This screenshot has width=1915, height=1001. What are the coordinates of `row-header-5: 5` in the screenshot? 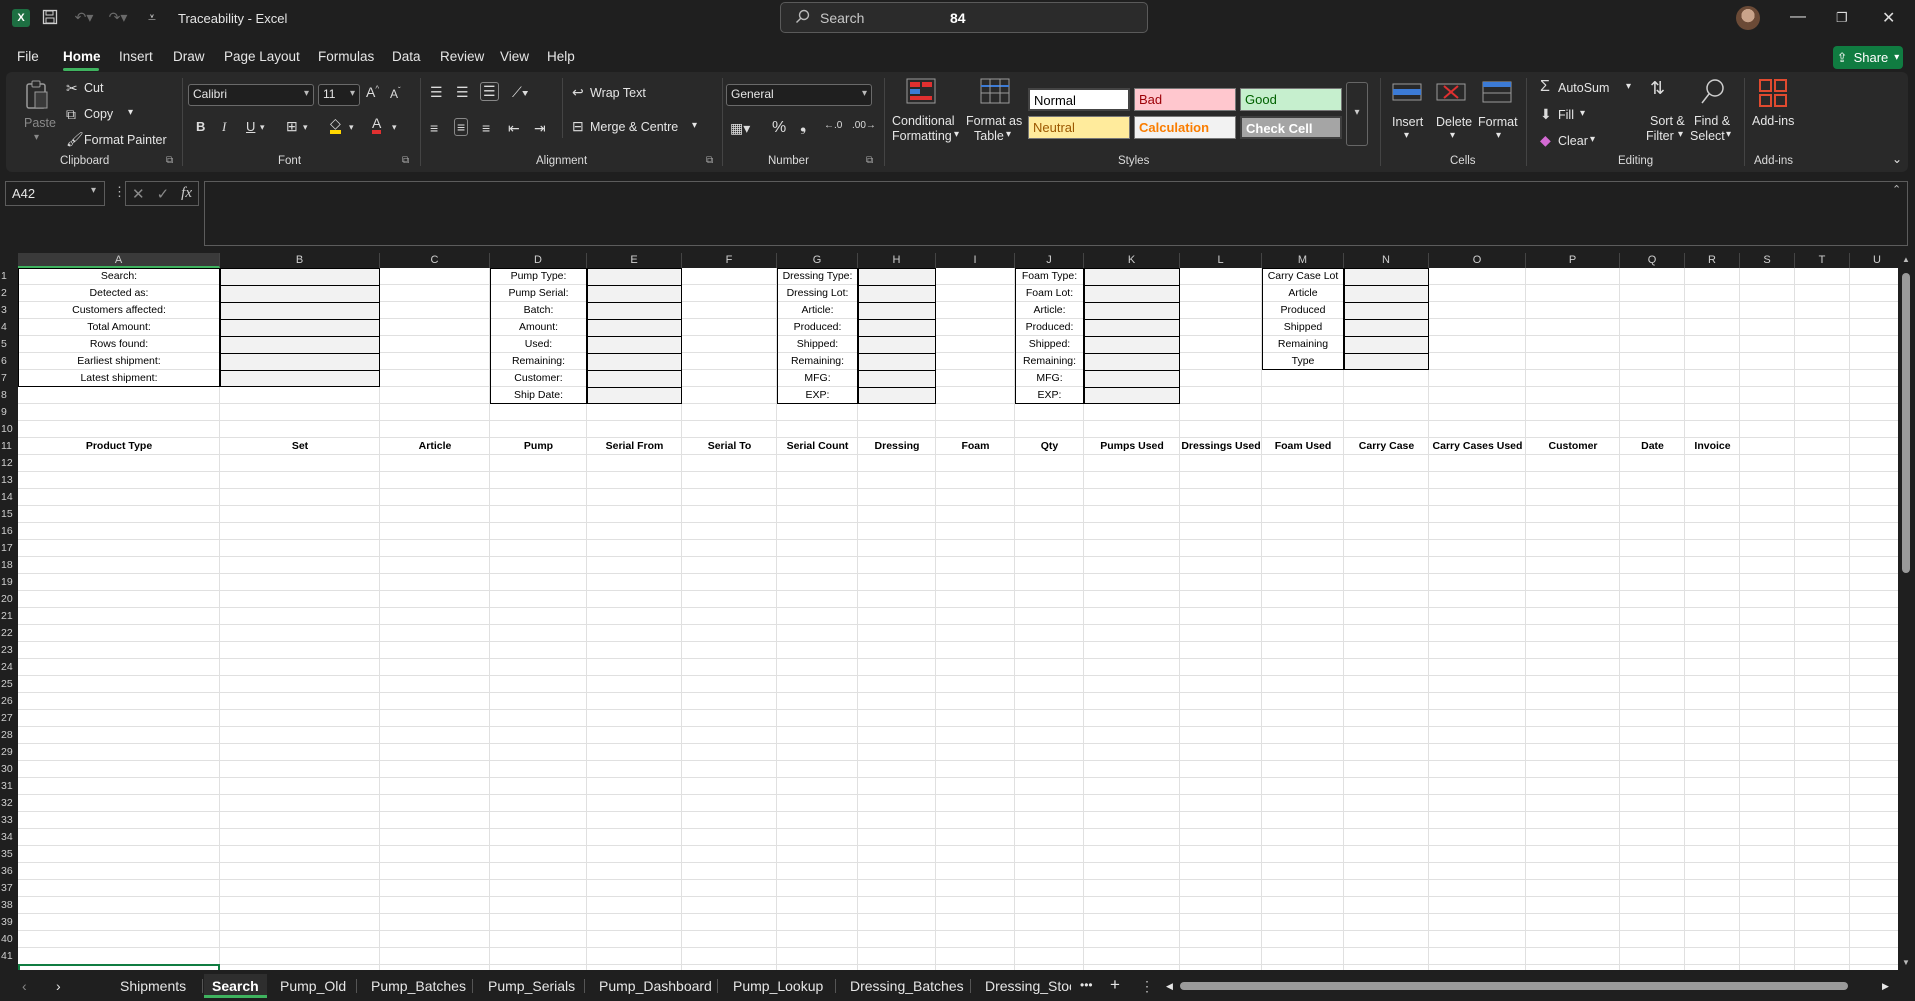 It's located at (9, 344).